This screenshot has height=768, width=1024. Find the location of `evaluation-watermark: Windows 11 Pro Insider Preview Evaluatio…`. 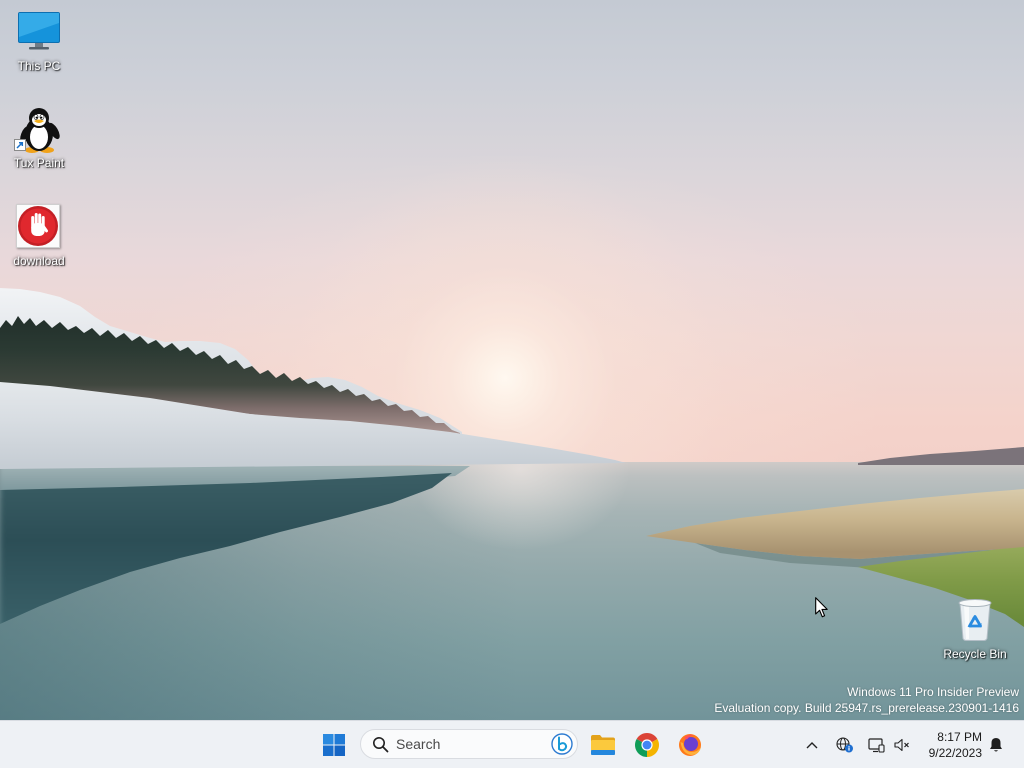

evaluation-watermark: Windows 11 Pro Insider Preview Evaluatio… is located at coordinates (866, 700).